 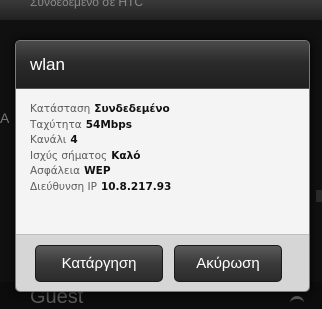 I want to click on security-row: Ασφάλεια WEP, so click(x=169, y=172).